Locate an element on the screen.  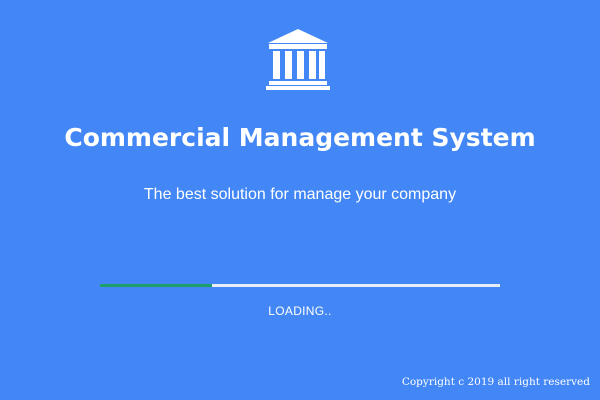
loading-progress-fill is located at coordinates (156, 285).